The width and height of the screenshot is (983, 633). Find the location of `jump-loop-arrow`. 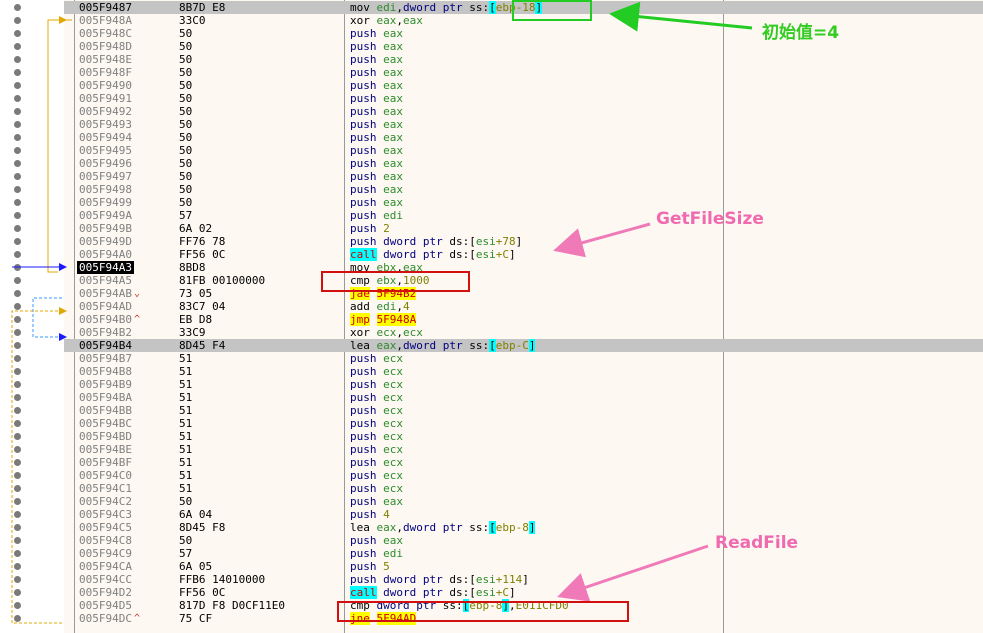

jump-loop-arrow is located at coordinates (59, 146).